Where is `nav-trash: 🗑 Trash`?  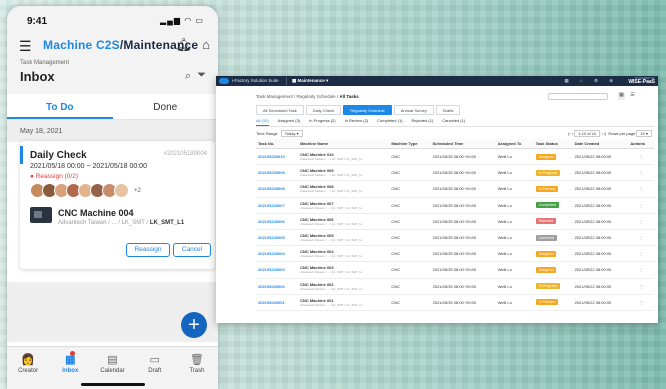
nav-trash: 🗑 Trash is located at coordinates (197, 368).